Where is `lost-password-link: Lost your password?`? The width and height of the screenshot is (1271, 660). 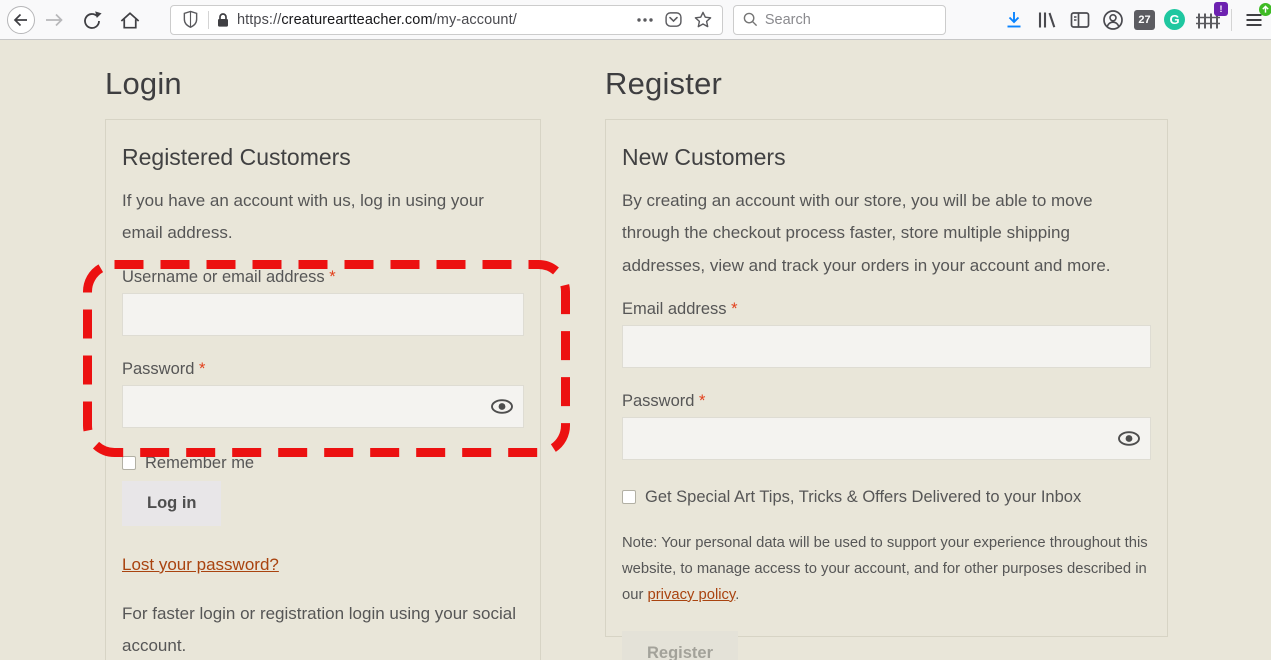
lost-password-link: Lost your password? is located at coordinates (200, 565).